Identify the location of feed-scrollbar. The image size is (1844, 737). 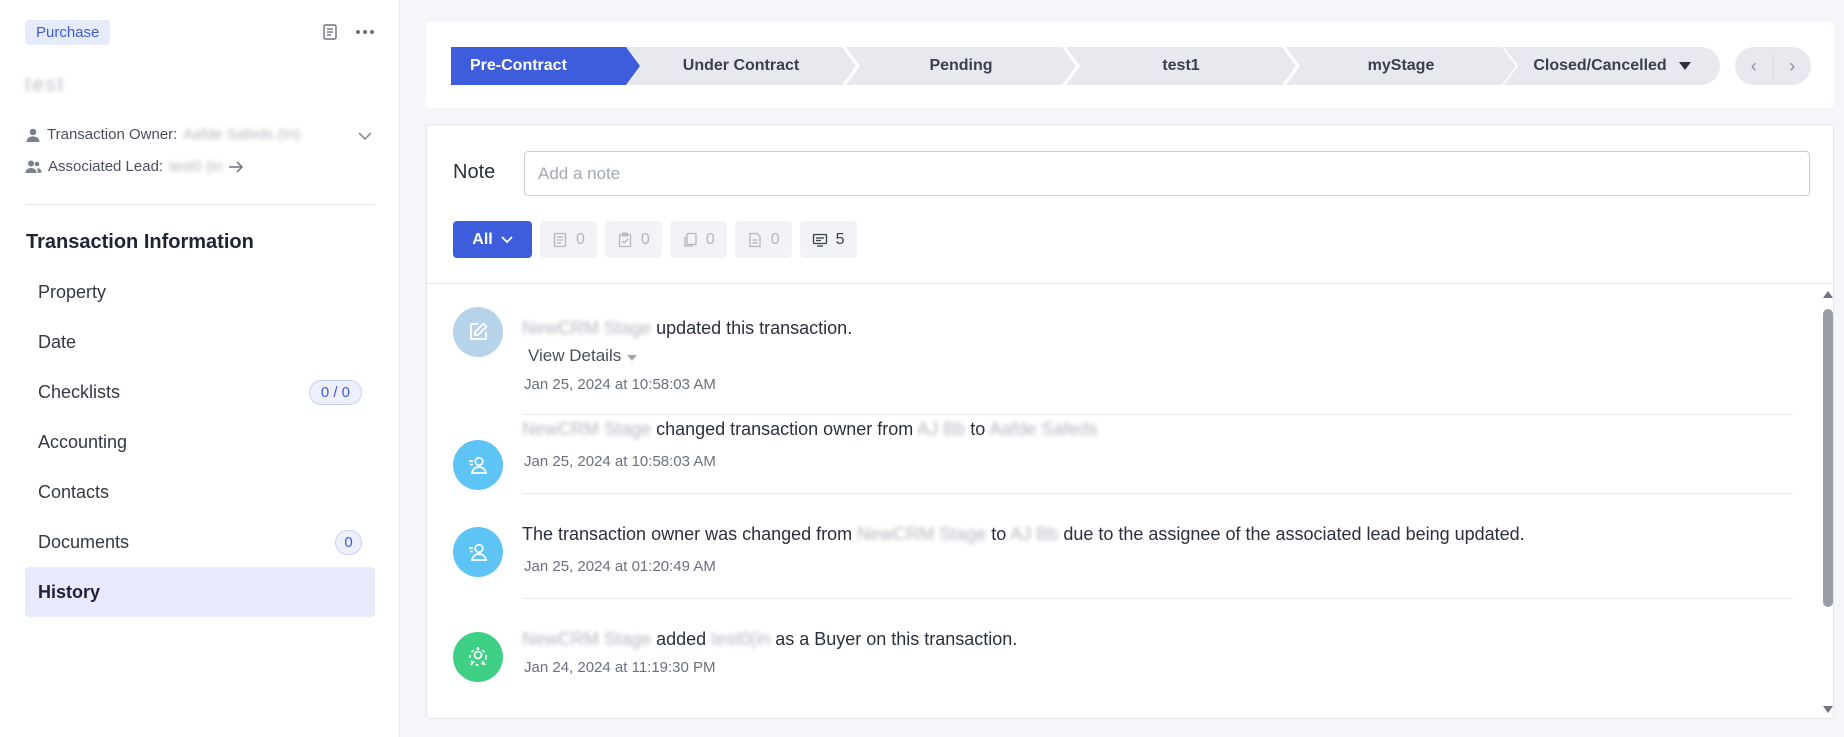
(1826, 502).